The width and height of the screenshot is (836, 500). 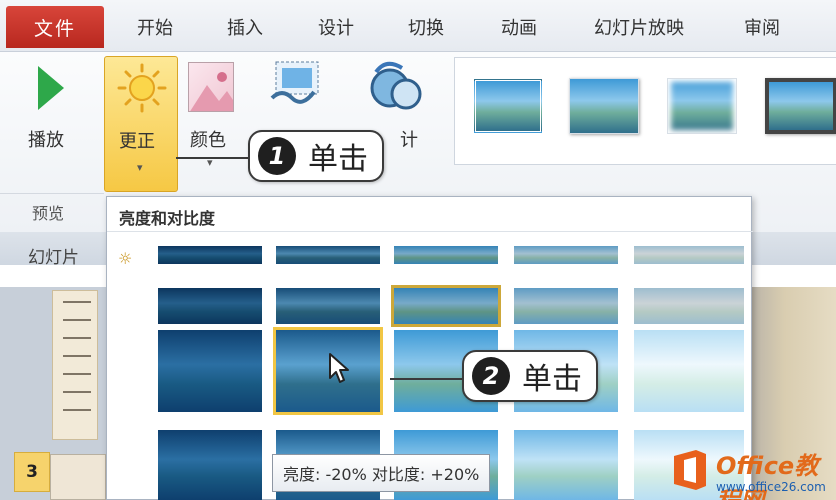 What do you see at coordinates (409, 140) in the screenshot?
I see `partial-label: 计` at bounding box center [409, 140].